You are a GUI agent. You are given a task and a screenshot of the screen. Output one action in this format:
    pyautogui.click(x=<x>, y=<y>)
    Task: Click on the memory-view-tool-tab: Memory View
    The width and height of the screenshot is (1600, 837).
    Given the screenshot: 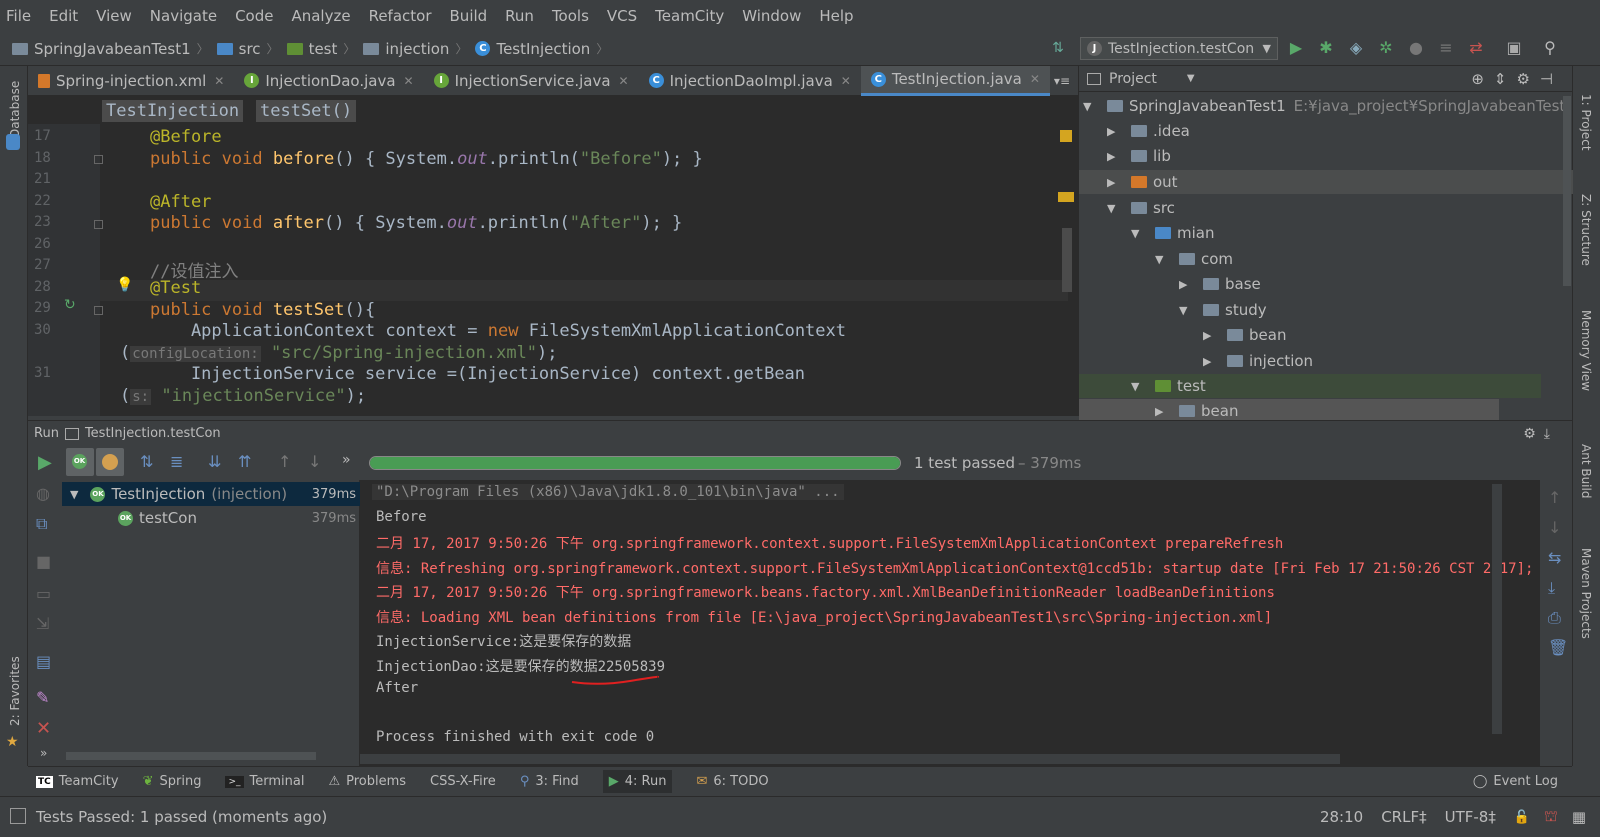 What is the action you would take?
    pyautogui.click(x=1586, y=350)
    